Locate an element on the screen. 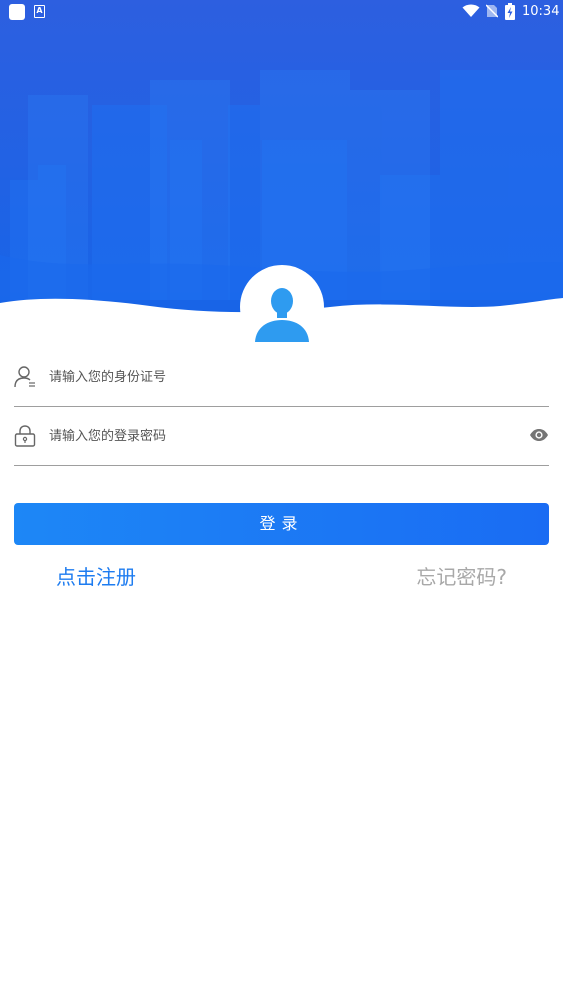 This screenshot has height=1002, width=563. user-id-icon is located at coordinates (24, 377).